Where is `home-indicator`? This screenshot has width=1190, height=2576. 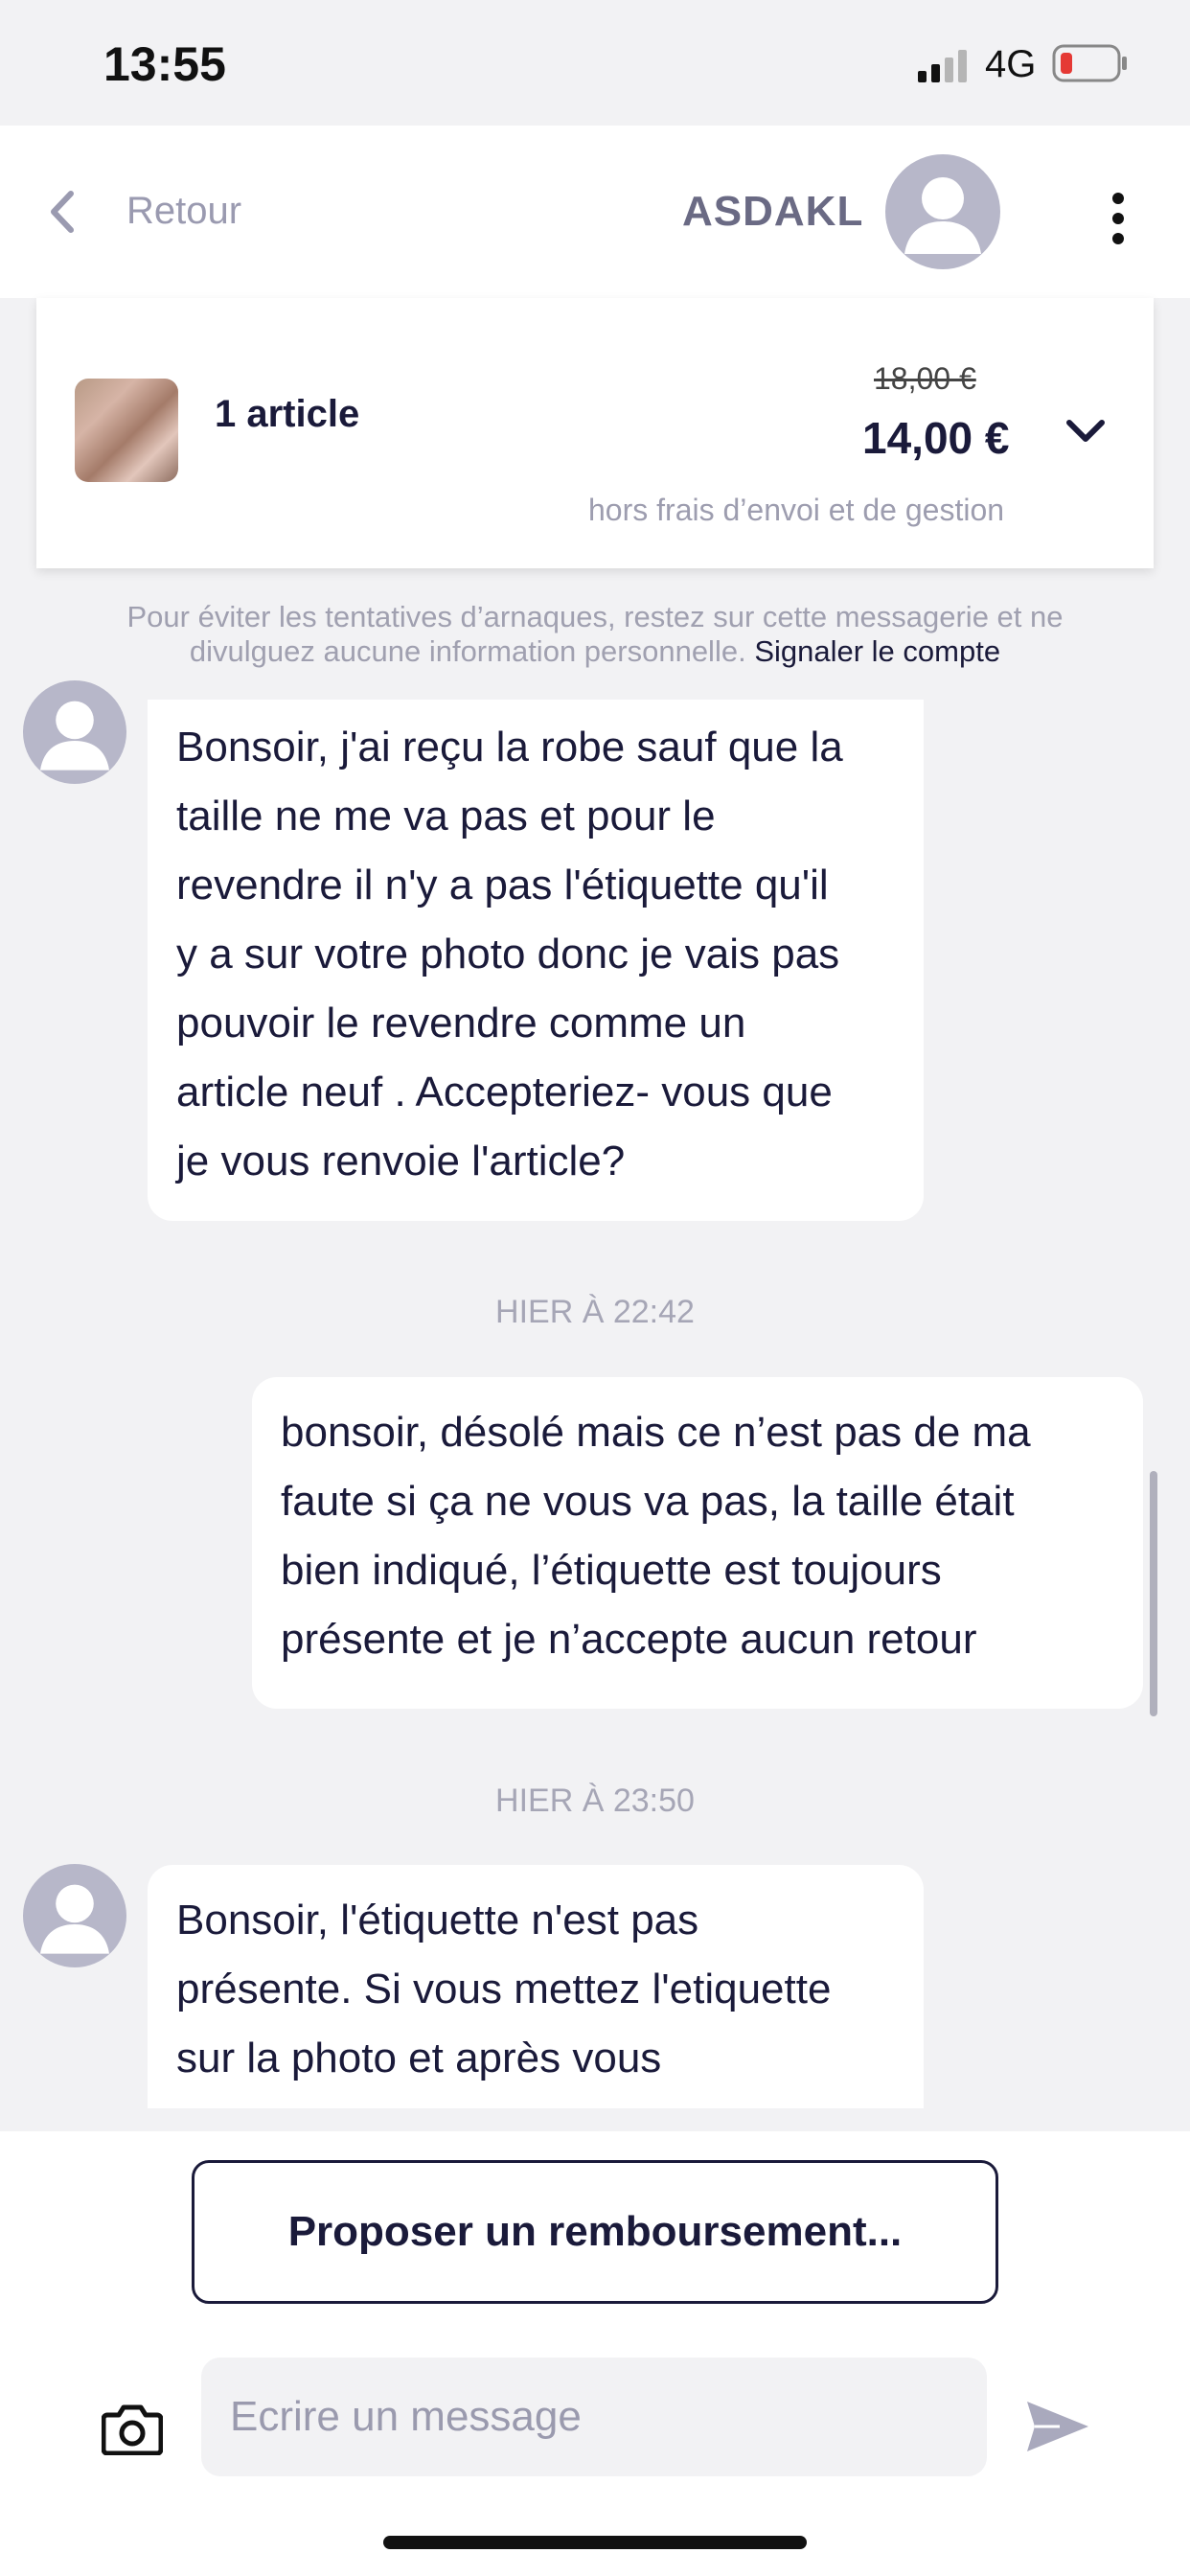 home-indicator is located at coordinates (595, 2542).